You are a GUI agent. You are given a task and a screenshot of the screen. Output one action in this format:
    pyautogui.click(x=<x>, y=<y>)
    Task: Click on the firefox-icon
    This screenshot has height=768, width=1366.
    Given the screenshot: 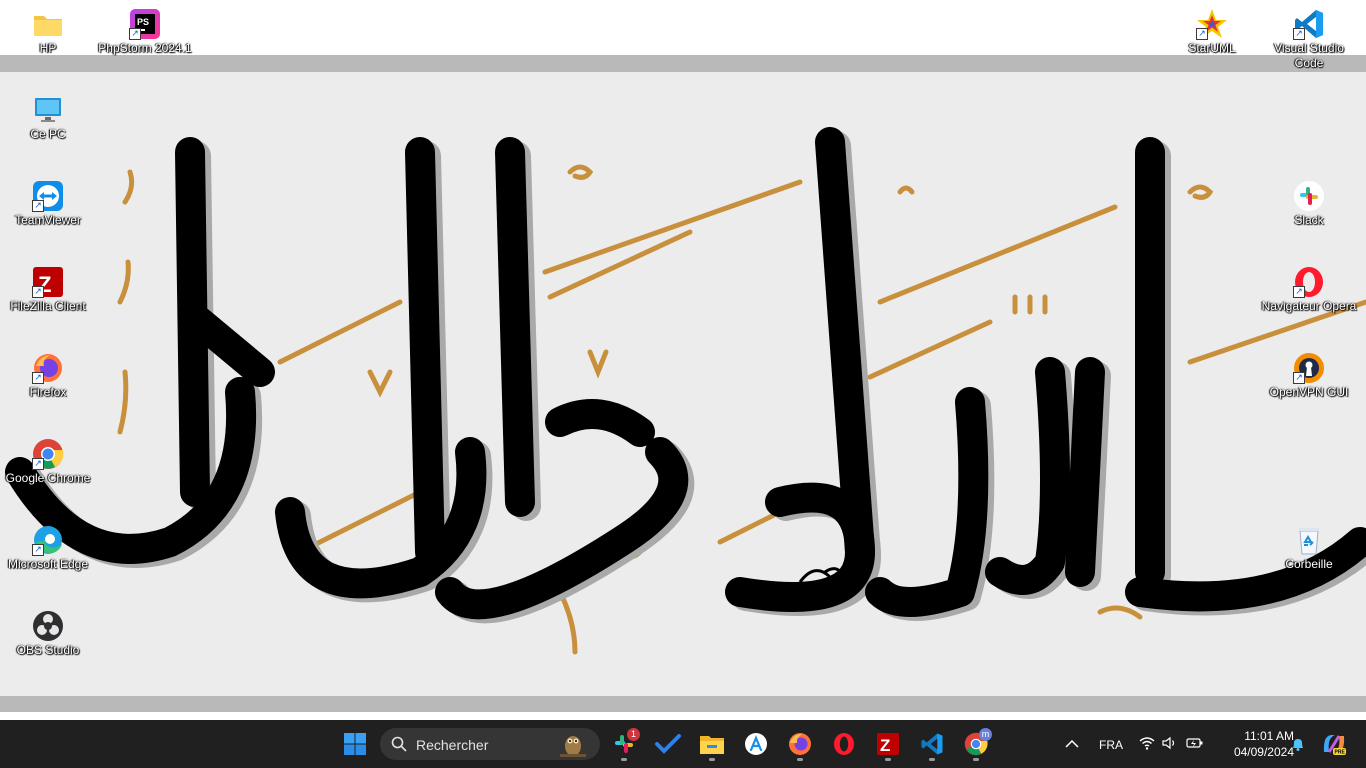 What is the action you would take?
    pyautogui.click(x=800, y=744)
    